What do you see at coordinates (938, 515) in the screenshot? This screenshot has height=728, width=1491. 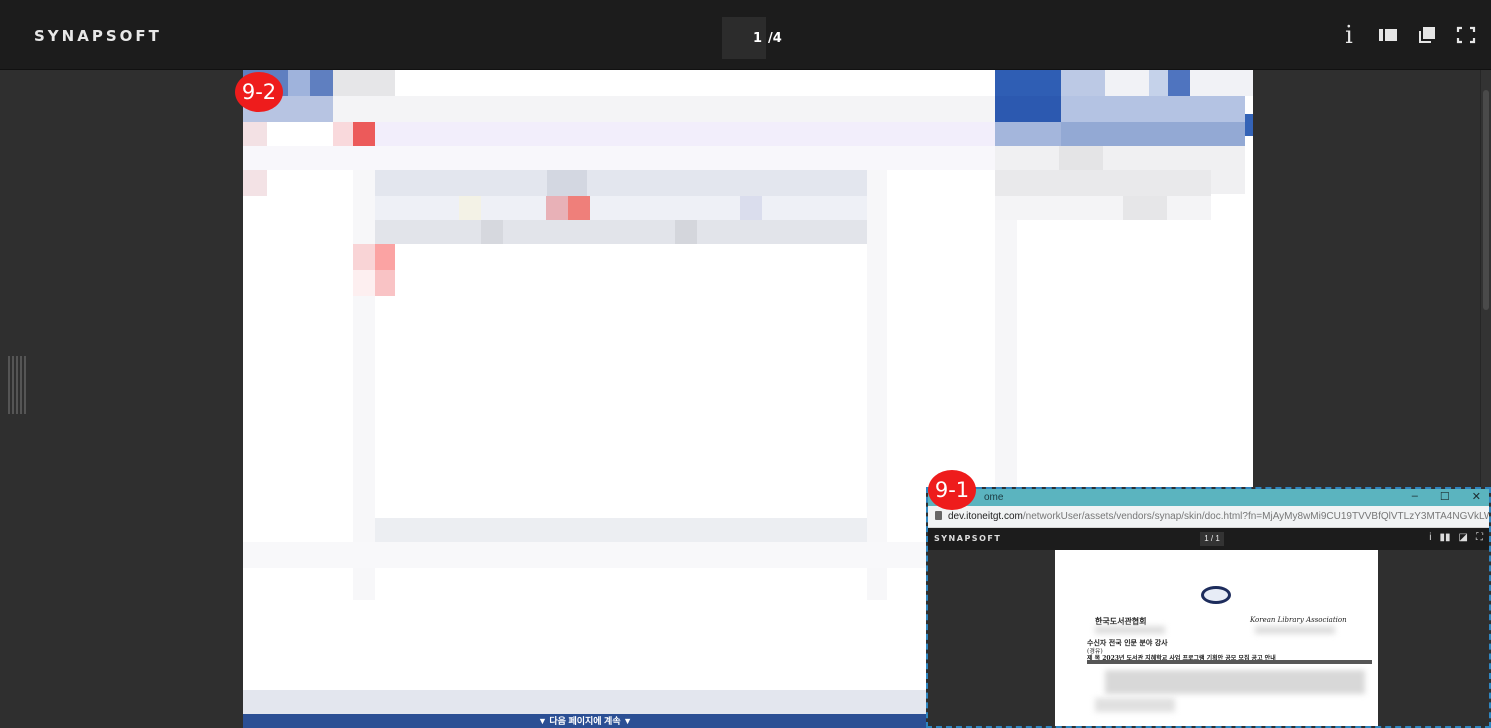 I see `lock-icon` at bounding box center [938, 515].